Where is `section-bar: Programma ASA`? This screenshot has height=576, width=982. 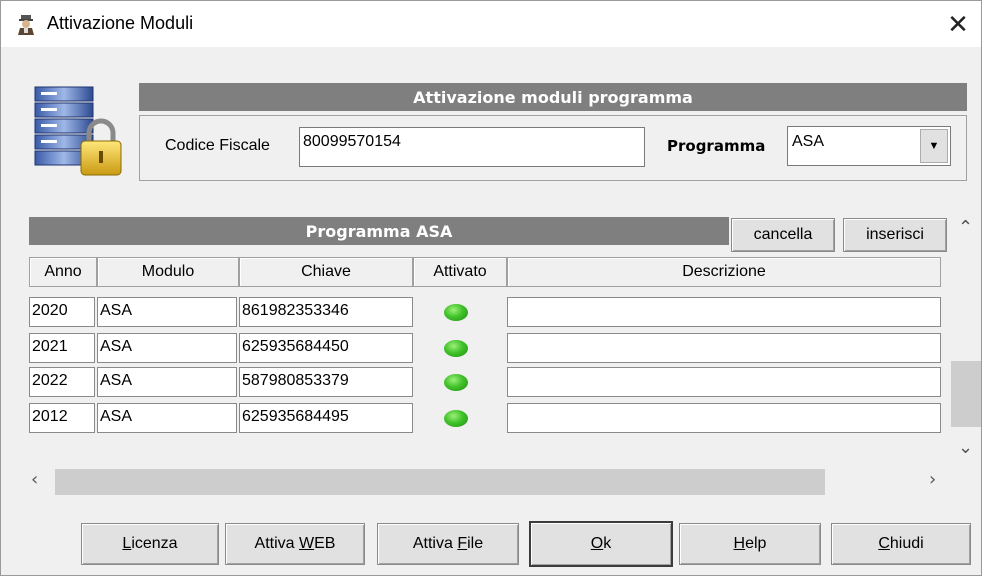
section-bar: Programma ASA is located at coordinates (379, 231).